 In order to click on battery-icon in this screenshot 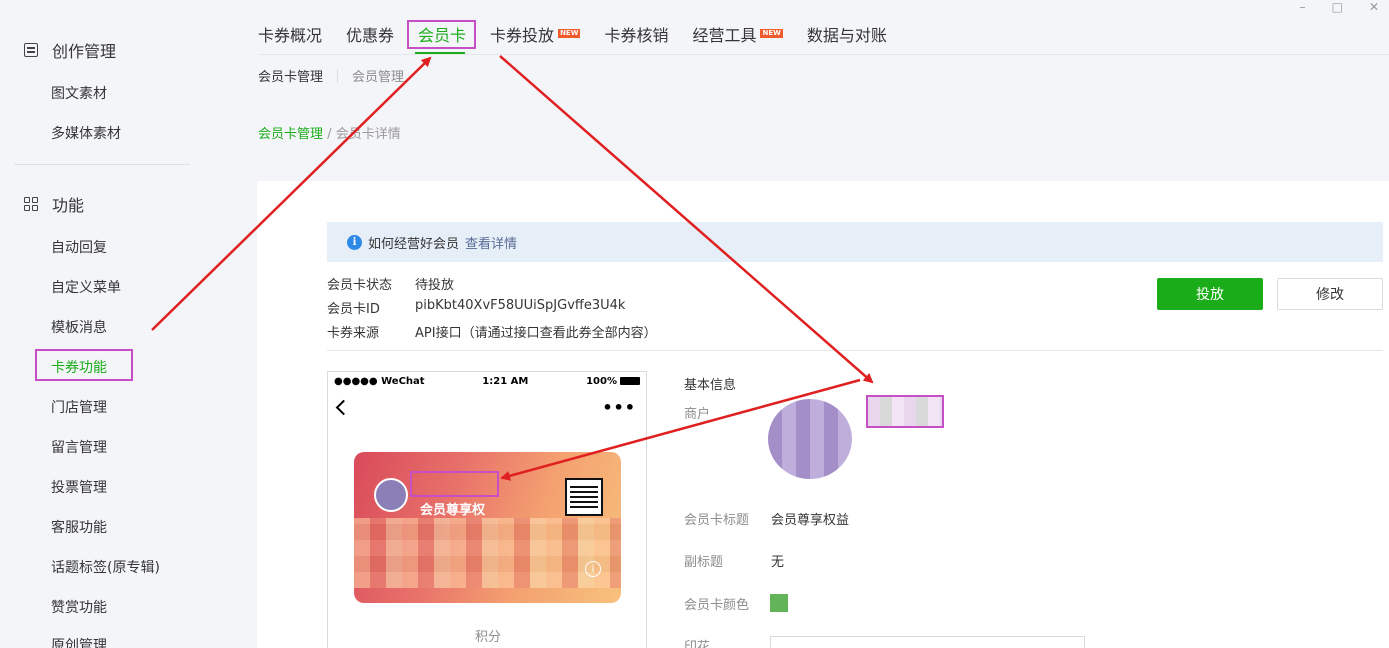, I will do `click(629, 381)`.